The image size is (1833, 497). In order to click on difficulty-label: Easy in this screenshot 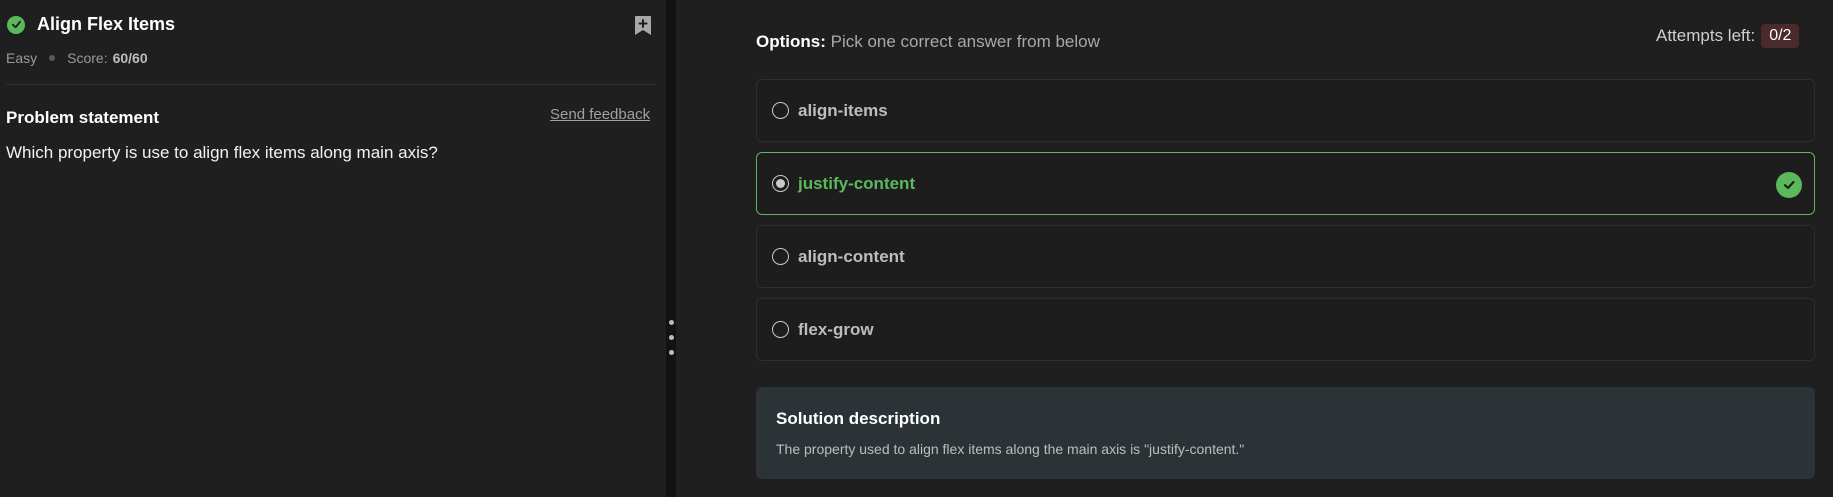, I will do `click(22, 58)`.